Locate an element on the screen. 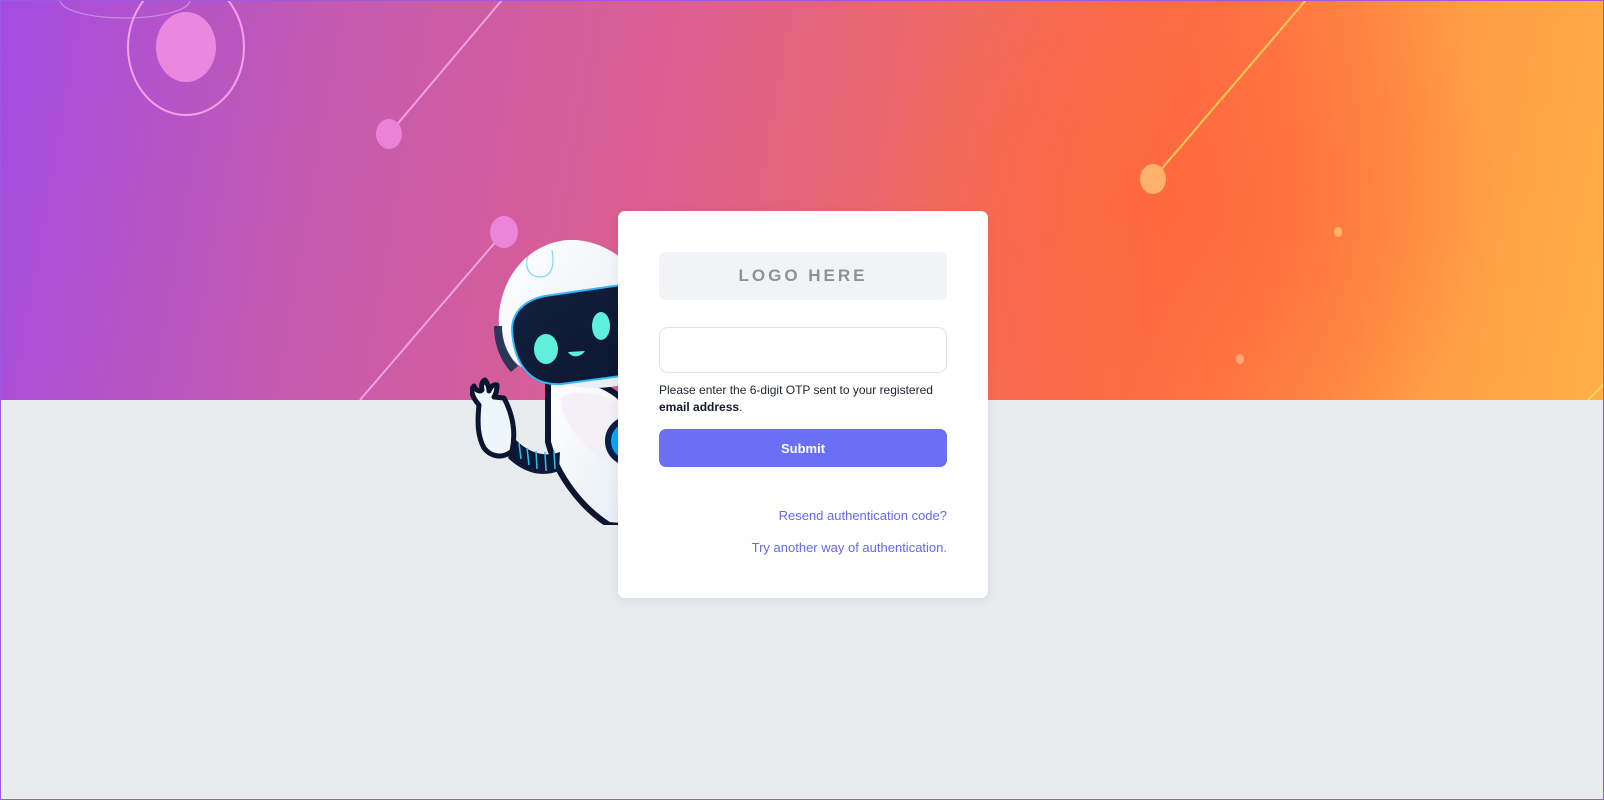 The width and height of the screenshot is (1604, 800). decorative-corner-arc-icon is located at coordinates (1595, 391).